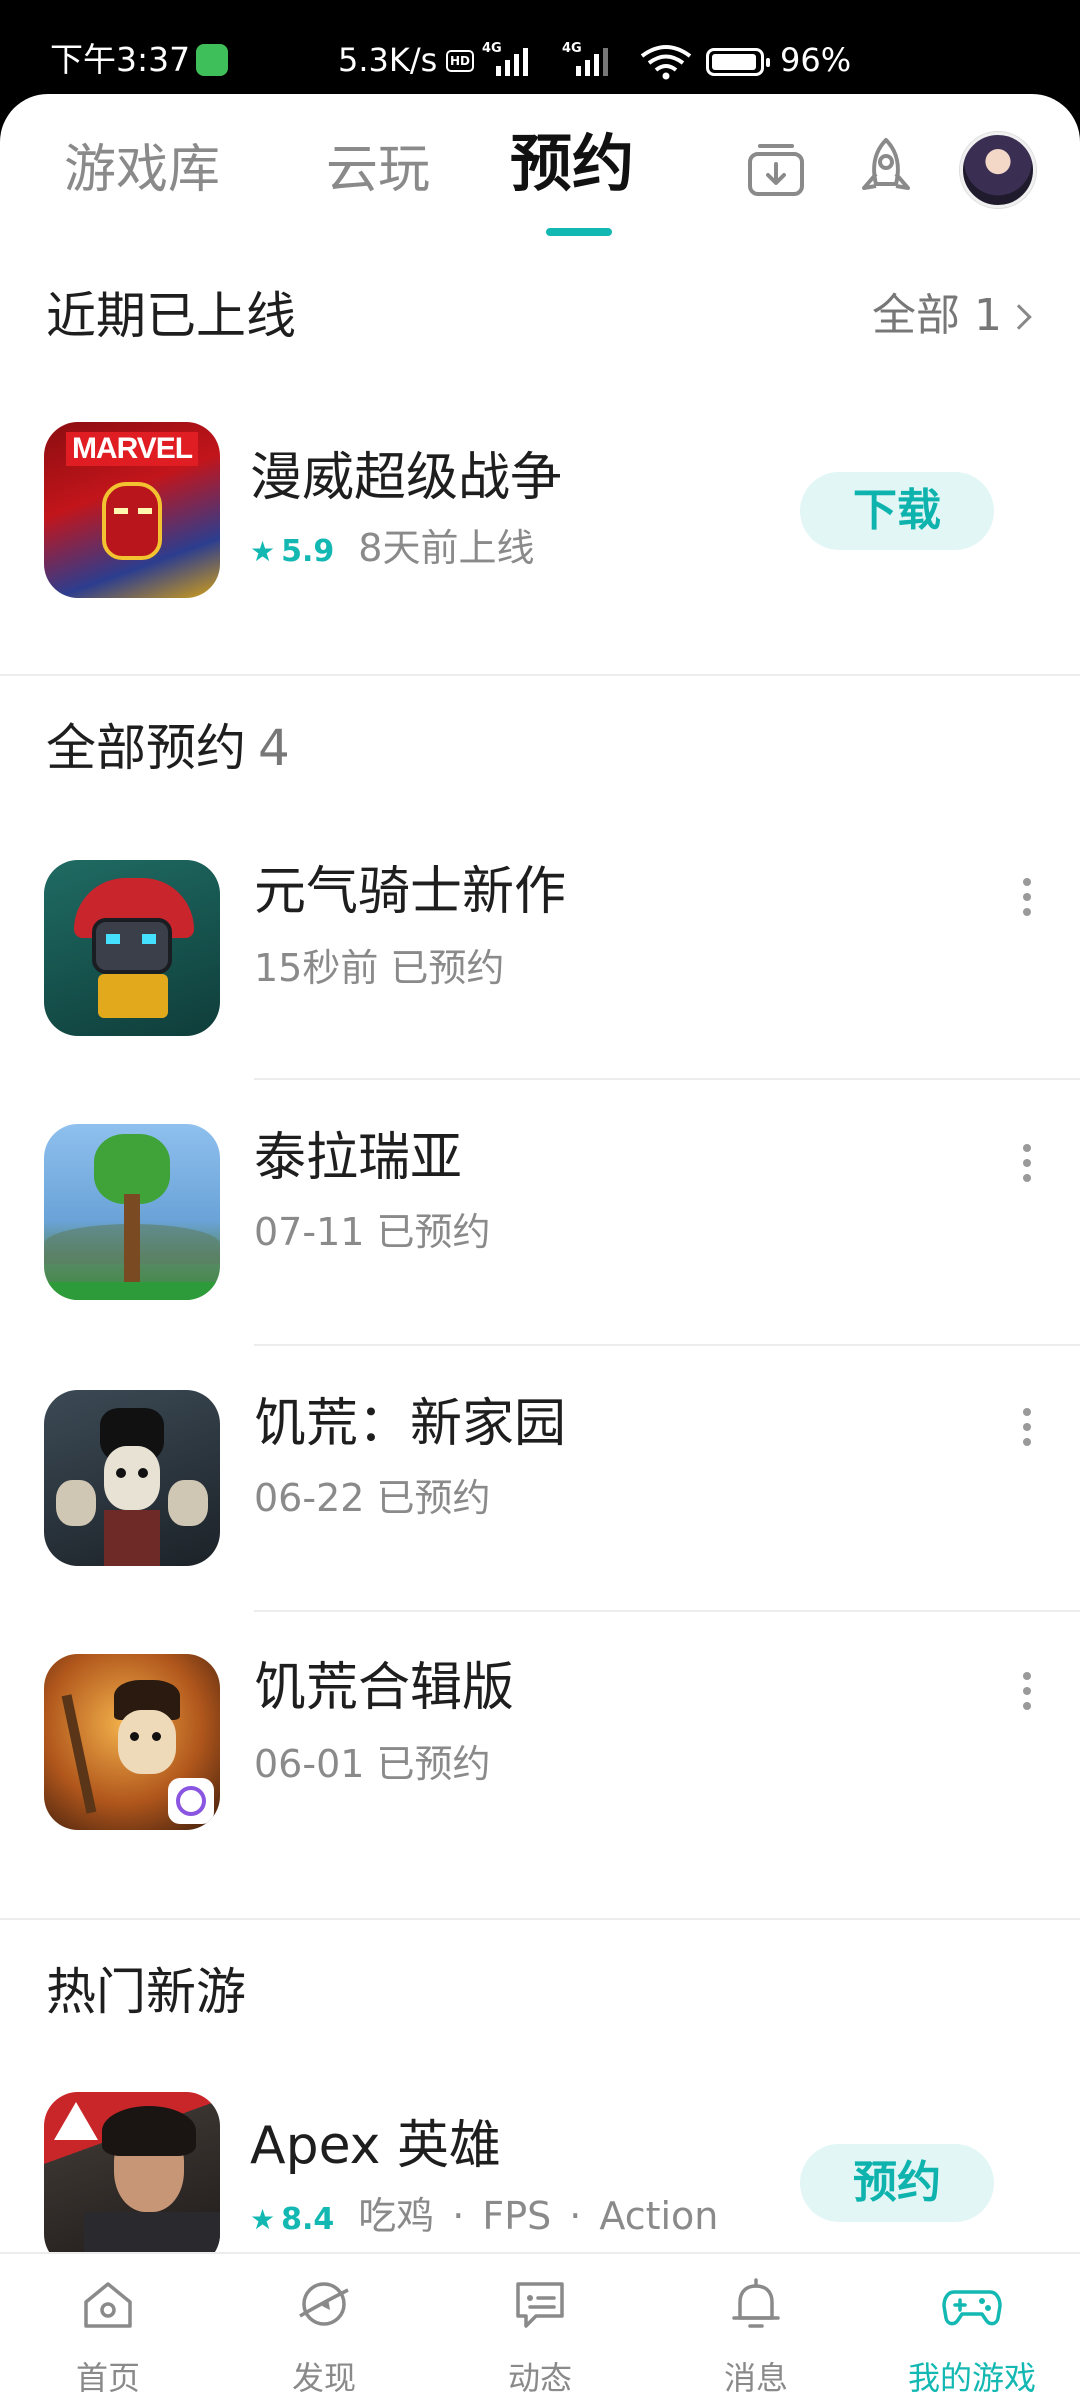  What do you see at coordinates (514, 60) in the screenshot?
I see `signal-1-icon: 4G` at bounding box center [514, 60].